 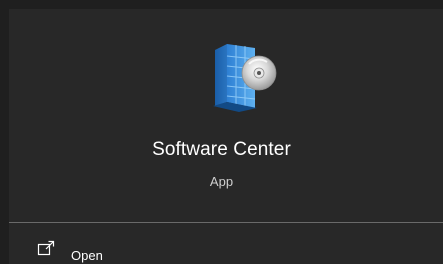 I want to click on open-label: Open, so click(x=87, y=255).